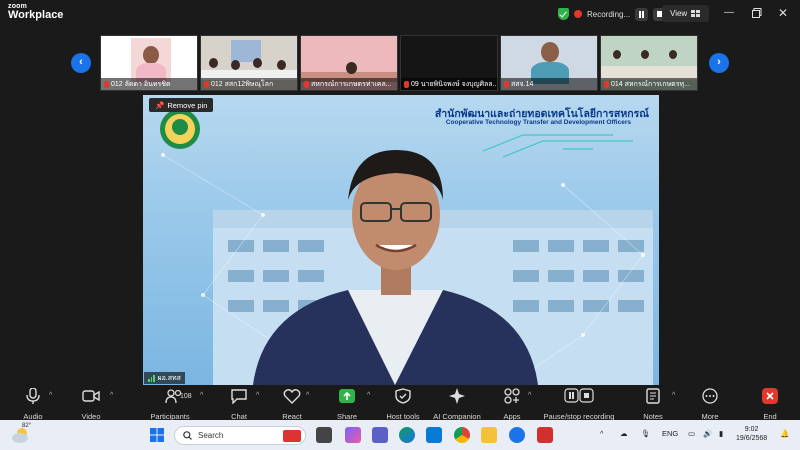 This screenshot has width=800, height=450. What do you see at coordinates (691, 433) in the screenshot?
I see `display-icon: ▭` at bounding box center [691, 433].